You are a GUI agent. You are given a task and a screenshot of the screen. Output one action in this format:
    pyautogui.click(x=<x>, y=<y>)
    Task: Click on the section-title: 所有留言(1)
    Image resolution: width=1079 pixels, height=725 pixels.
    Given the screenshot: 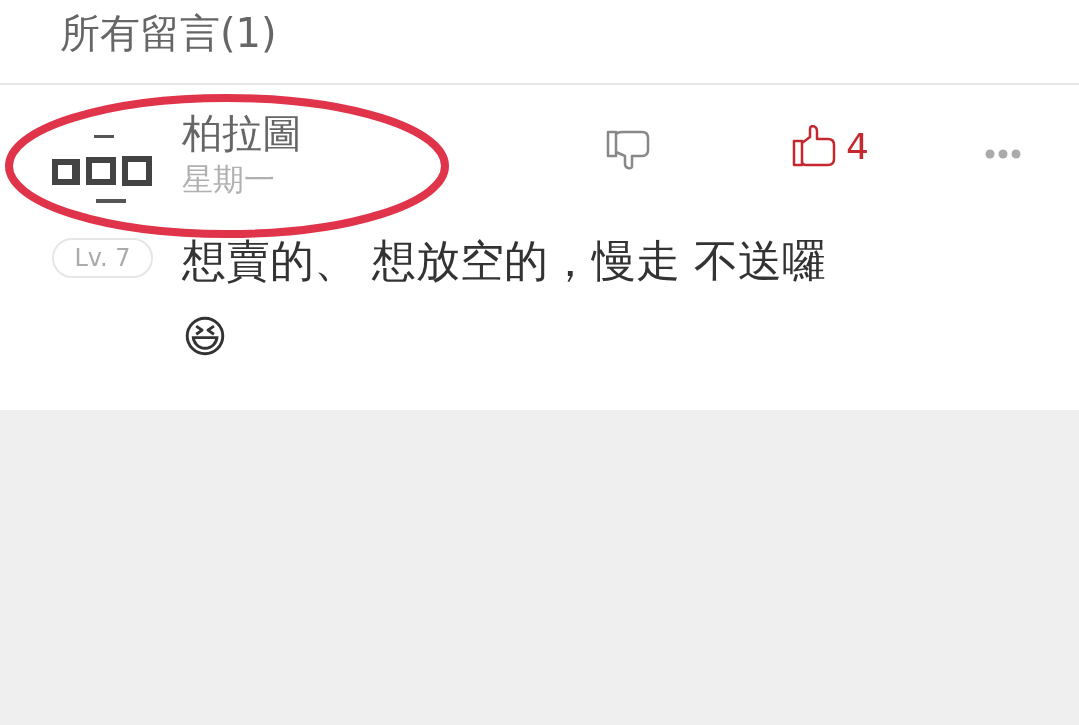 What is the action you would take?
    pyautogui.click(x=168, y=33)
    